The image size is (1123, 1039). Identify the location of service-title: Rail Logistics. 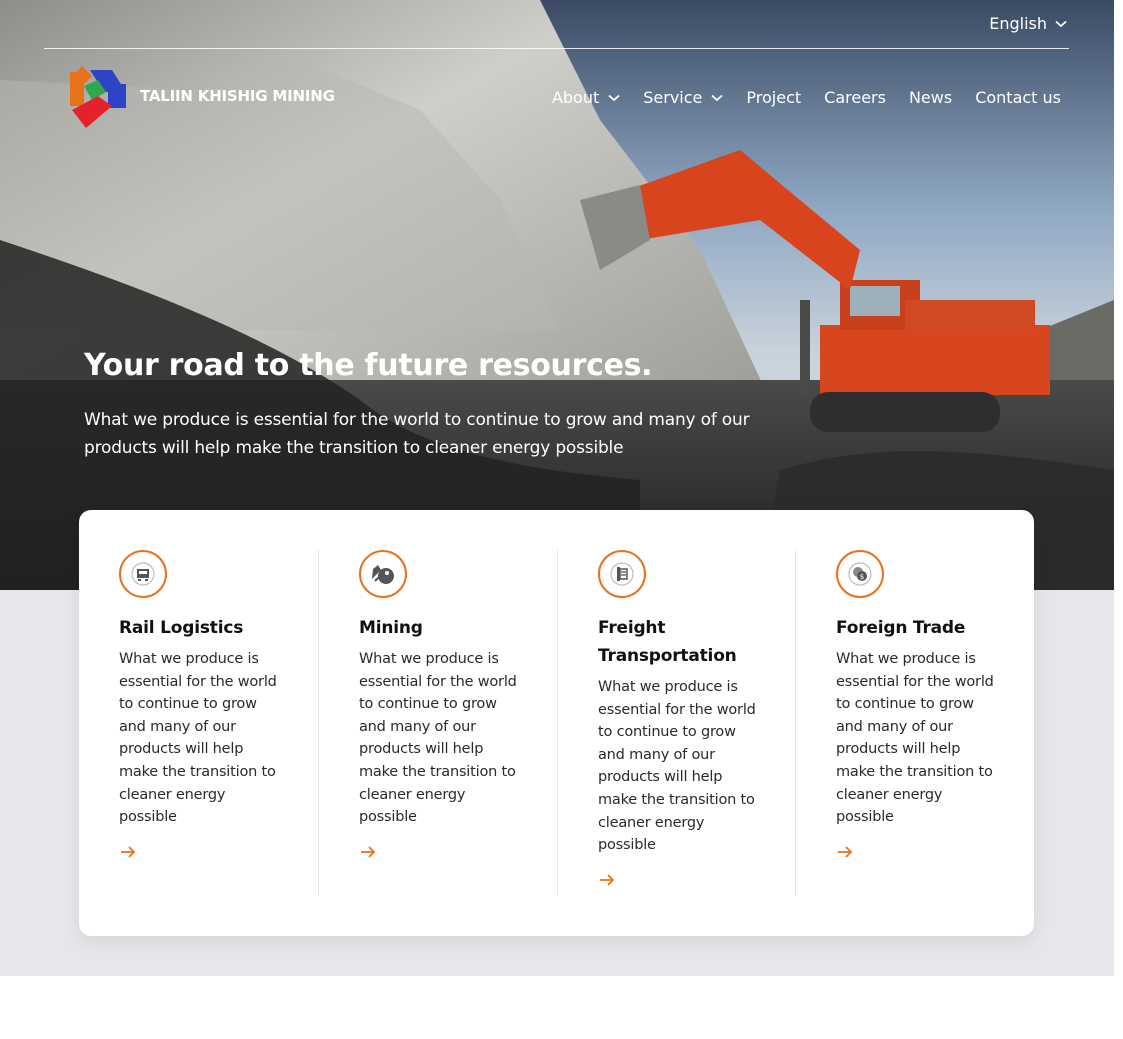
(181, 628).